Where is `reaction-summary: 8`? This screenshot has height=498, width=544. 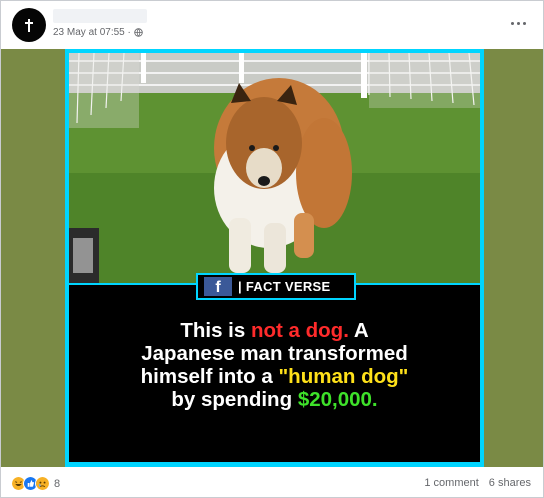
reaction-summary: 8 is located at coordinates (35, 483).